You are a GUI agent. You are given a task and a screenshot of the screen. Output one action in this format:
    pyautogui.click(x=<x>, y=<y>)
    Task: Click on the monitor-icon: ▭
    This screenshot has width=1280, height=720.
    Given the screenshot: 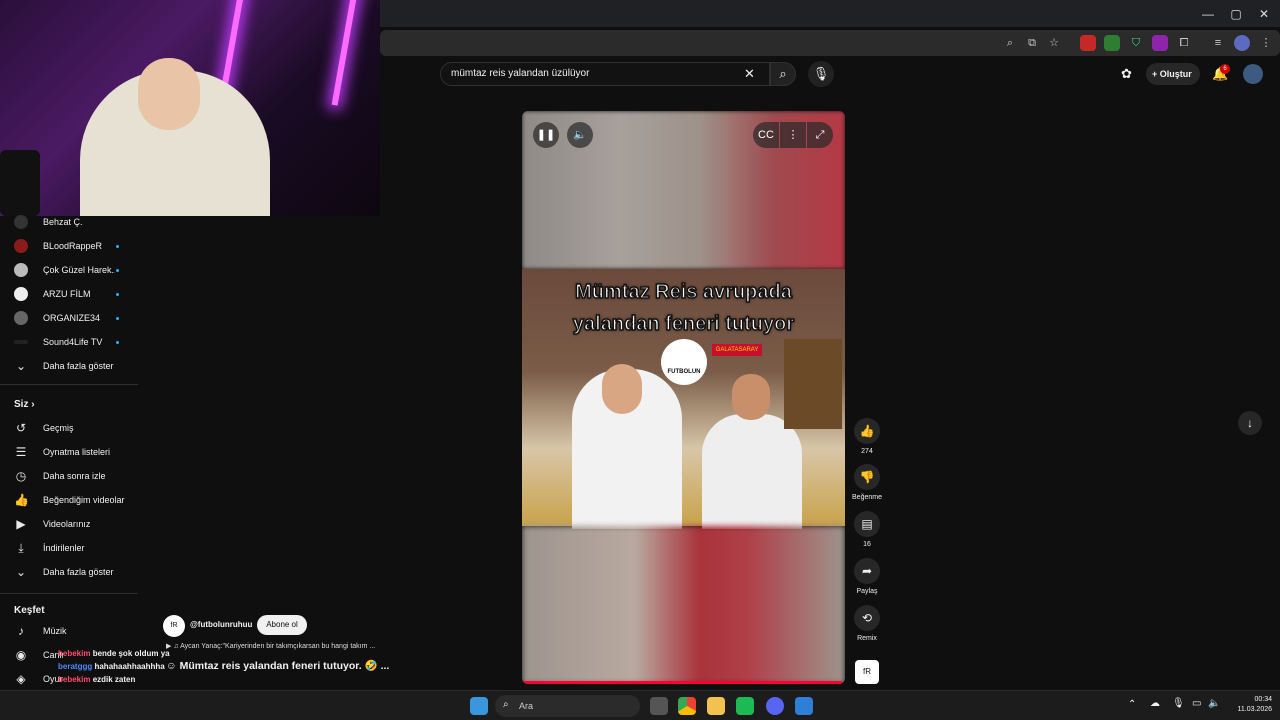 What is the action you would take?
    pyautogui.click(x=1196, y=703)
    